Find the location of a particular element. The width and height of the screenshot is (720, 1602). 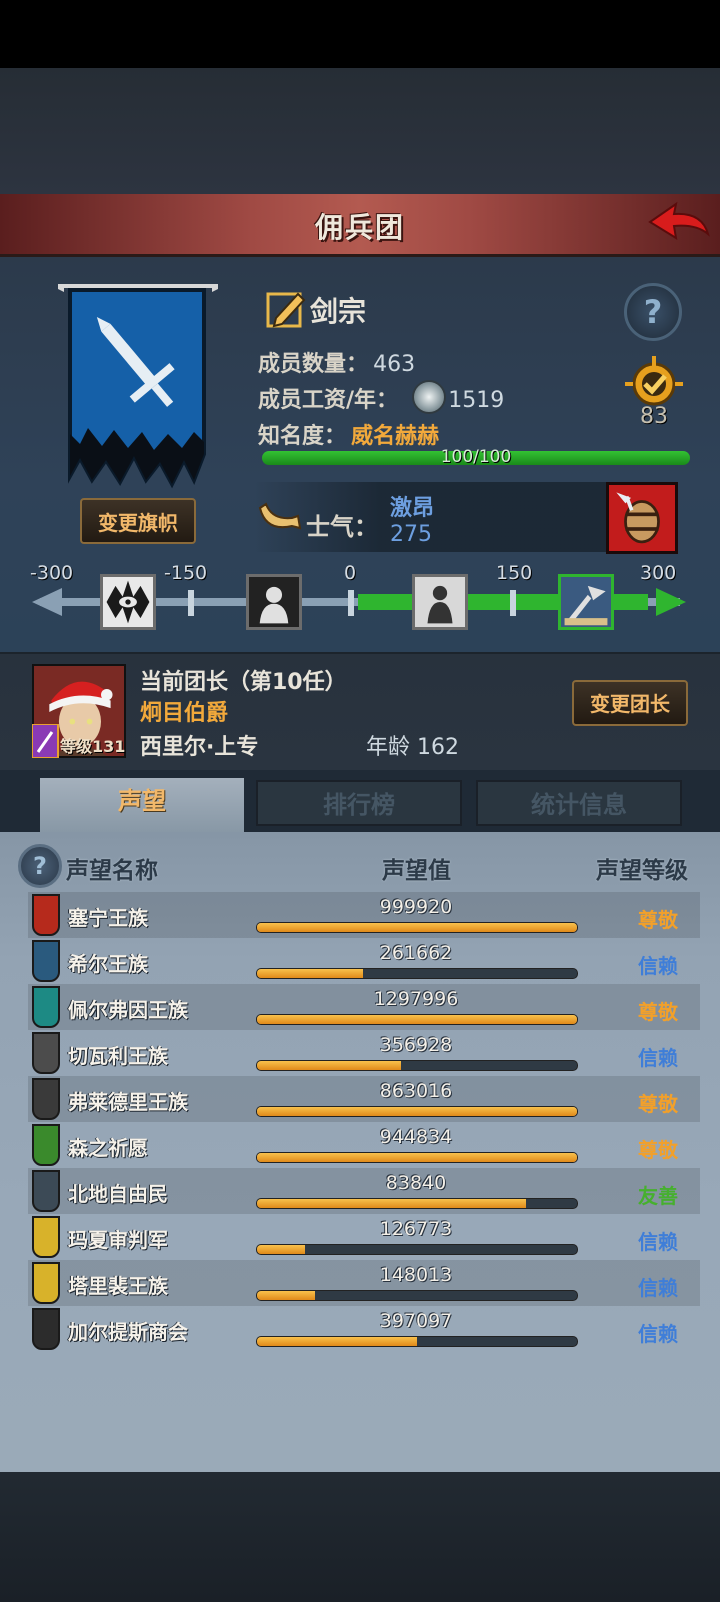

wage-value: 1519 is located at coordinates (476, 400).